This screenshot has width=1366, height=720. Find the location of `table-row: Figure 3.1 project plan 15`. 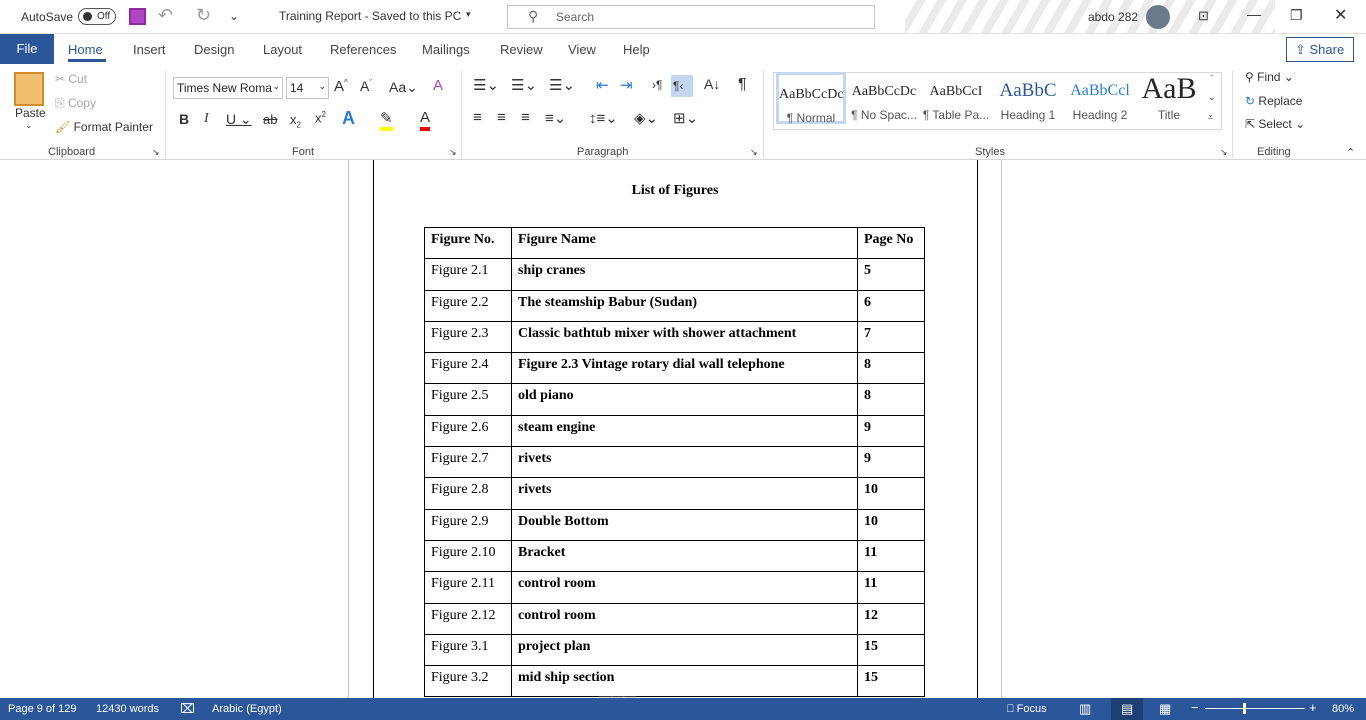

table-row: Figure 3.1 project plan 15 is located at coordinates (674, 650).